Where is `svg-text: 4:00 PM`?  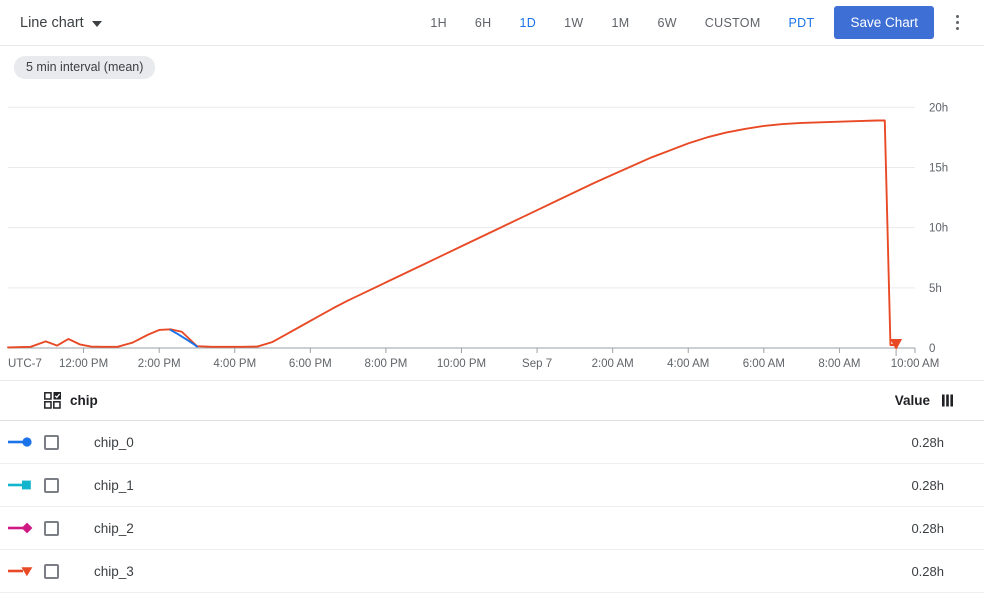
svg-text: 4:00 PM is located at coordinates (234, 364).